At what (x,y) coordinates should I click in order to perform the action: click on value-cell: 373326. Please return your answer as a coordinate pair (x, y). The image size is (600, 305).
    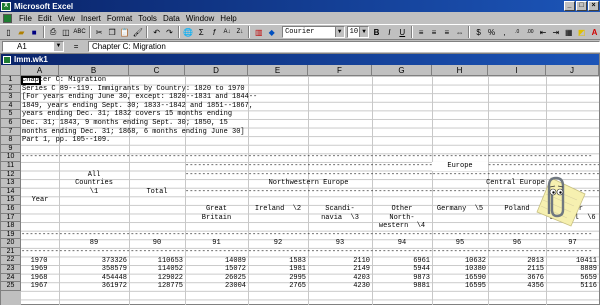
    Looking at the image, I should click on (93, 261).